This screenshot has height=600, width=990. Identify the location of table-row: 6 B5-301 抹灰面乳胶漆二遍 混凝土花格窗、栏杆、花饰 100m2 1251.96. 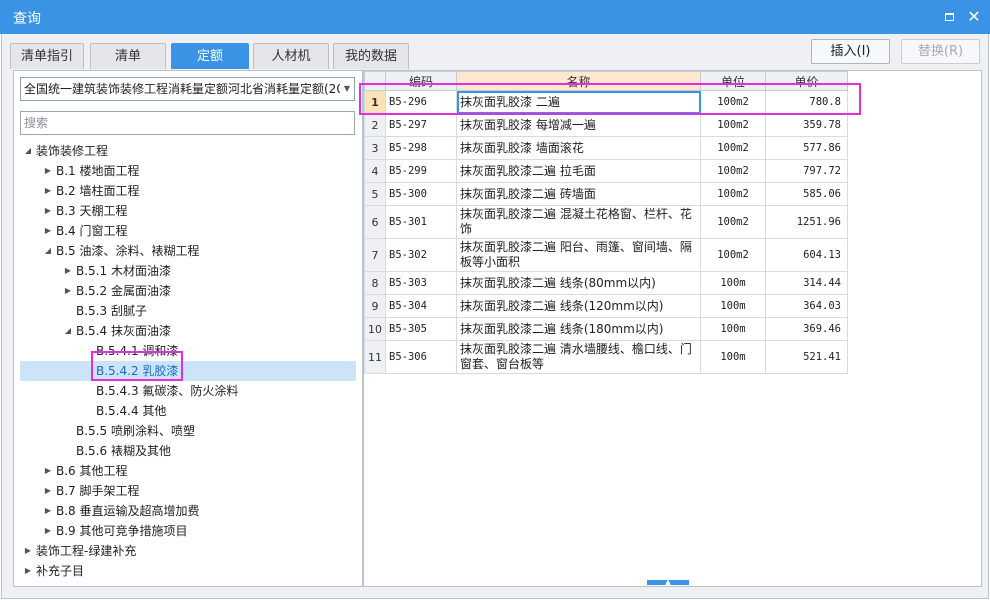
(606, 222).